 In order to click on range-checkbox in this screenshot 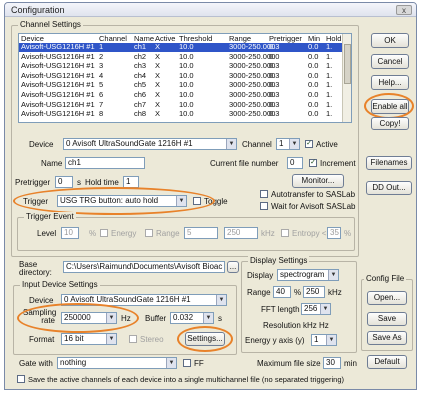, I will do `click(149, 233)`.